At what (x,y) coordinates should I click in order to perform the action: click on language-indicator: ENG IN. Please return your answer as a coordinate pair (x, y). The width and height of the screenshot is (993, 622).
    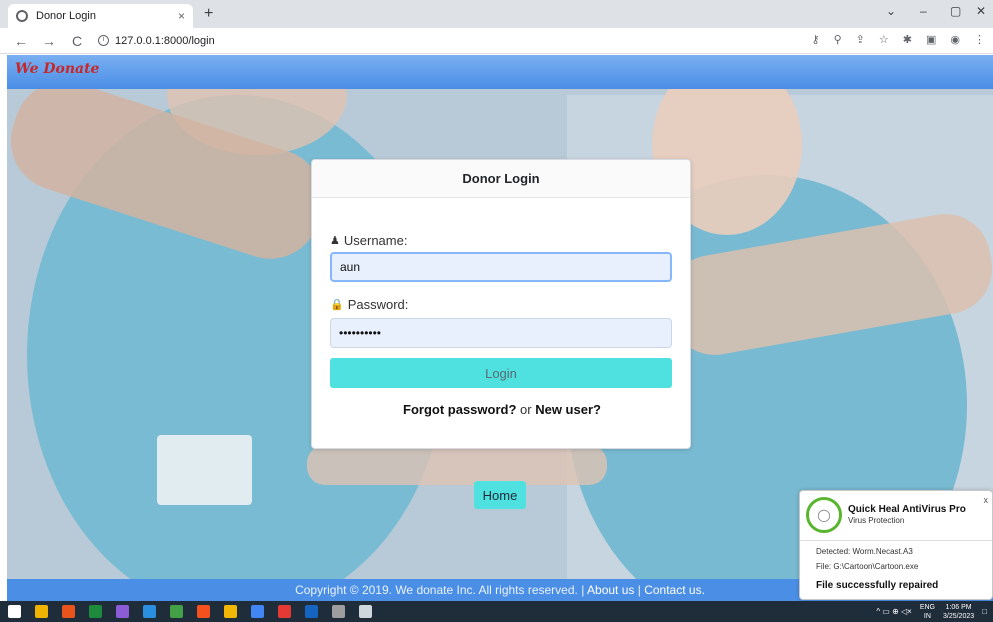
    Looking at the image, I should click on (927, 612).